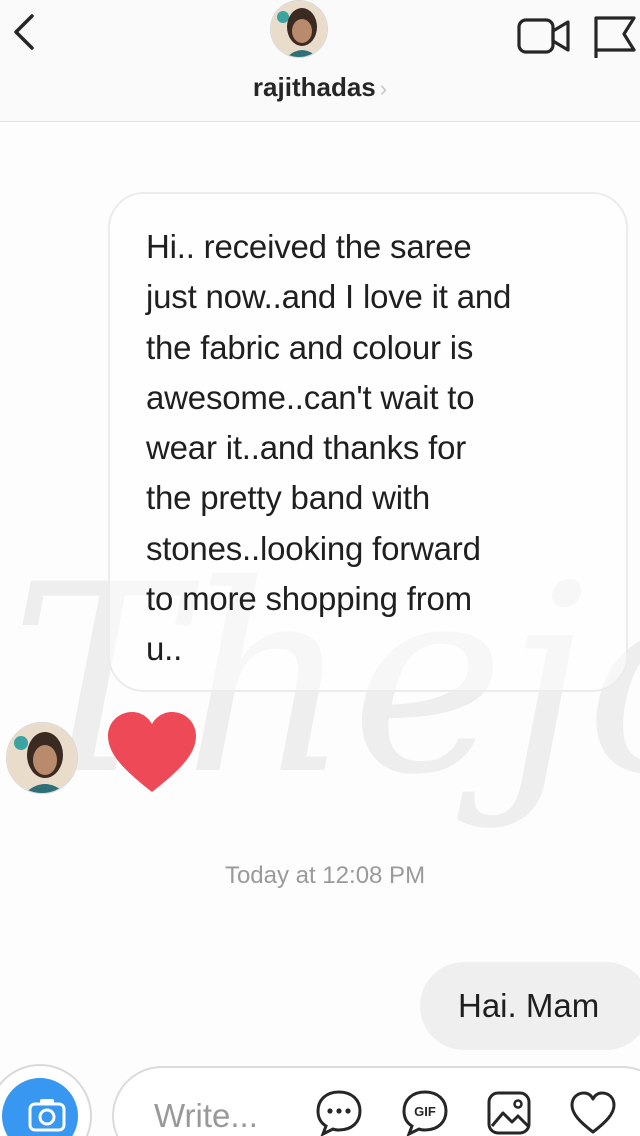 The width and height of the screenshot is (640, 1136). I want to click on flag-button, so click(614, 37).